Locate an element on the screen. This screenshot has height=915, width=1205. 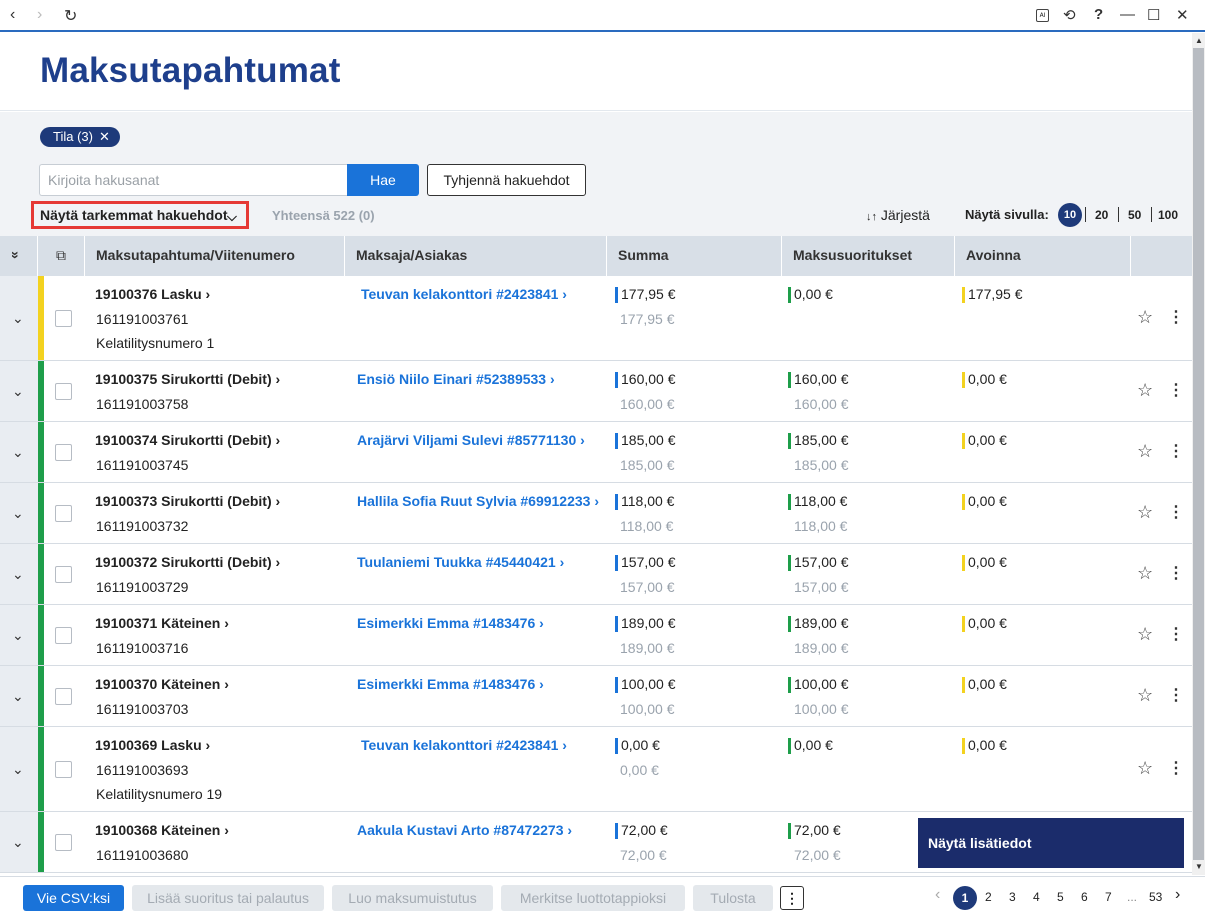
payer-link: Tuulaniemi Tuukka #45440421 › is located at coordinates (460, 562).